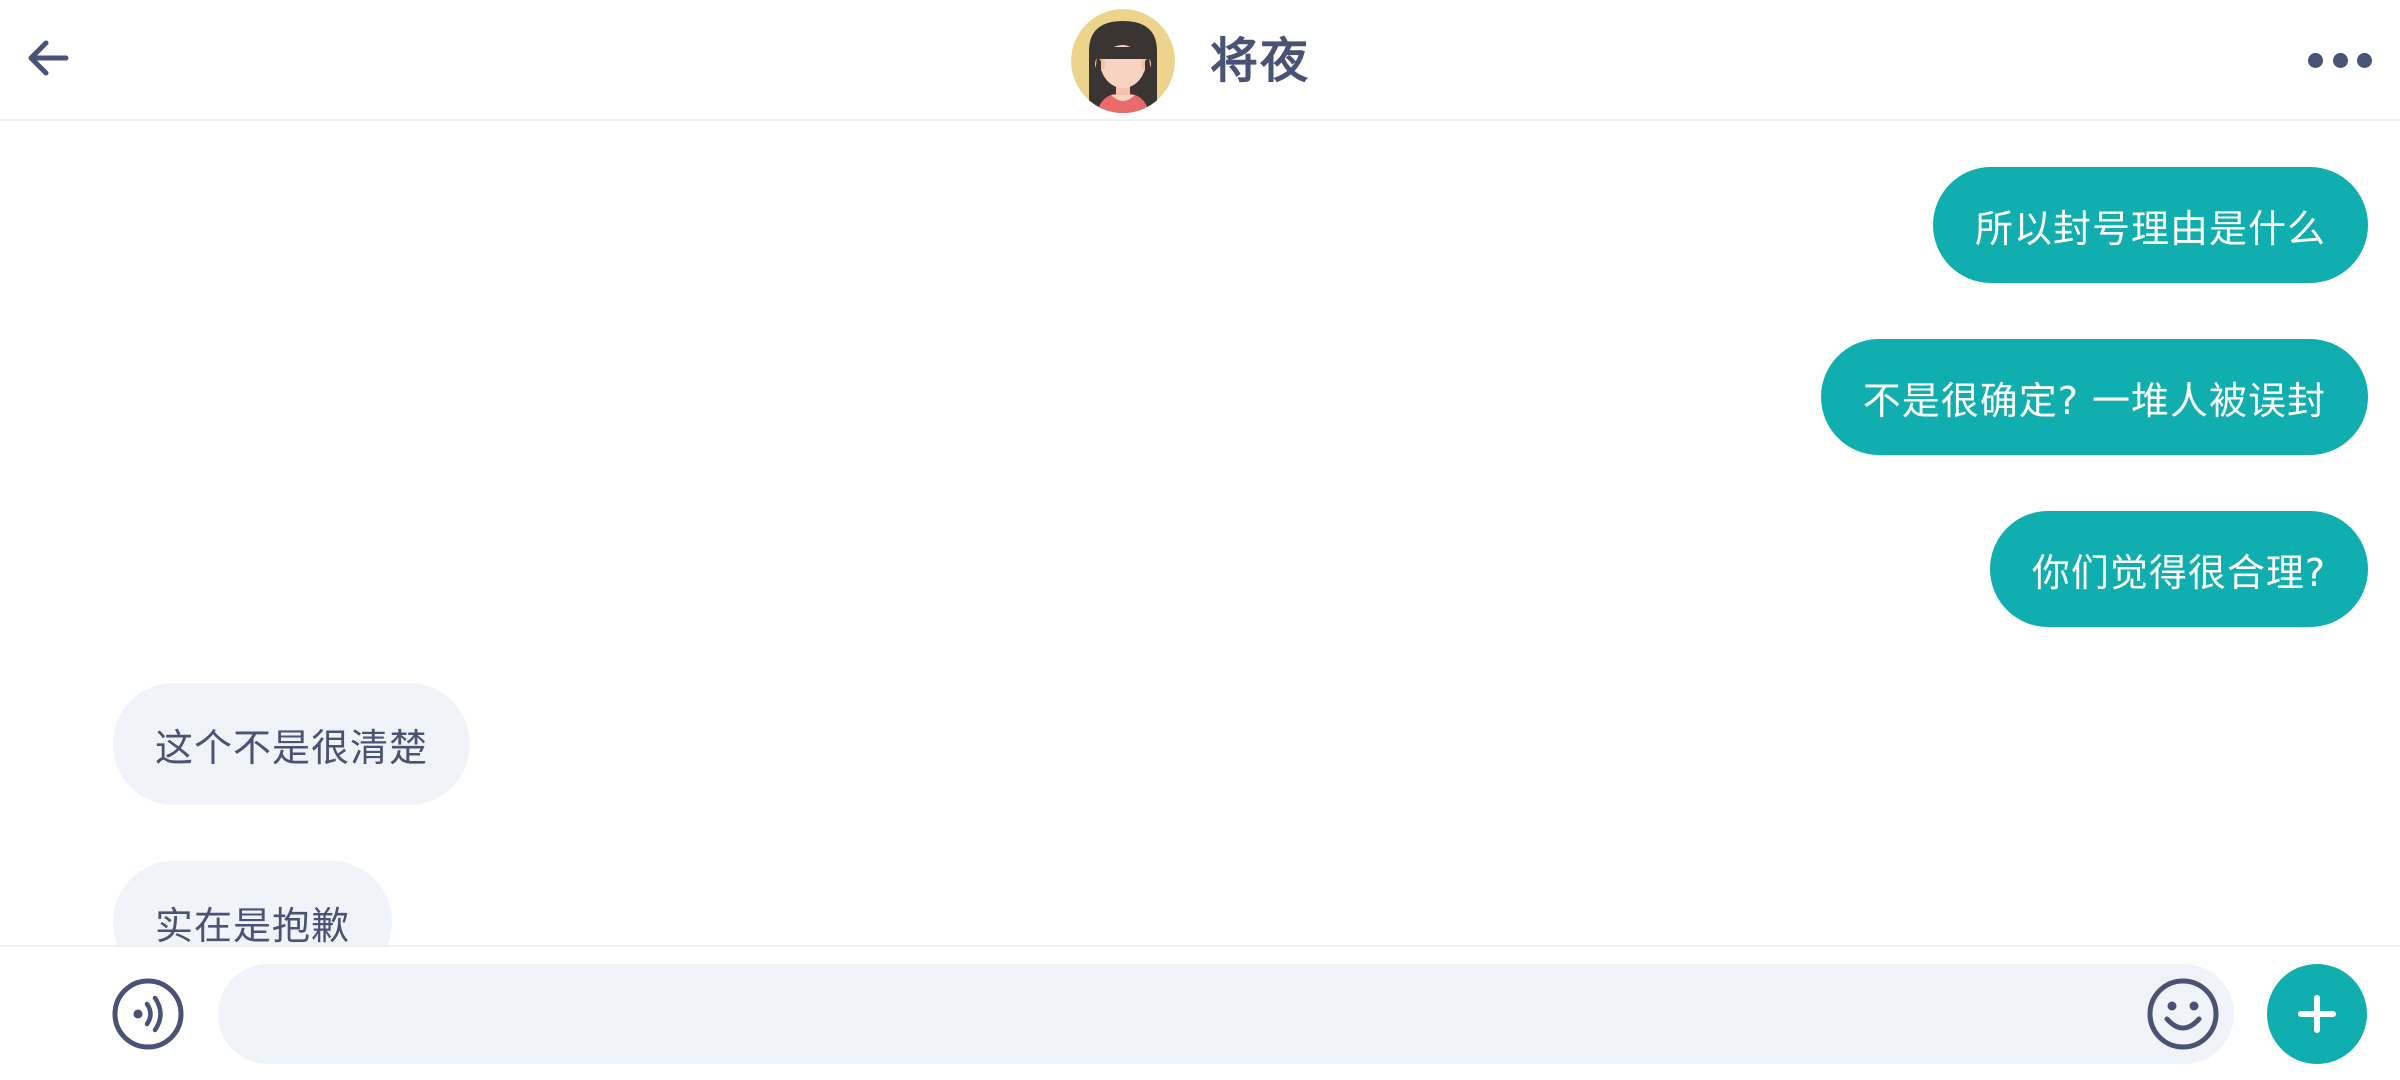 The width and height of the screenshot is (2400, 1080). What do you see at coordinates (2150, 228) in the screenshot?
I see `message-text: 所以封号理由是什么` at bounding box center [2150, 228].